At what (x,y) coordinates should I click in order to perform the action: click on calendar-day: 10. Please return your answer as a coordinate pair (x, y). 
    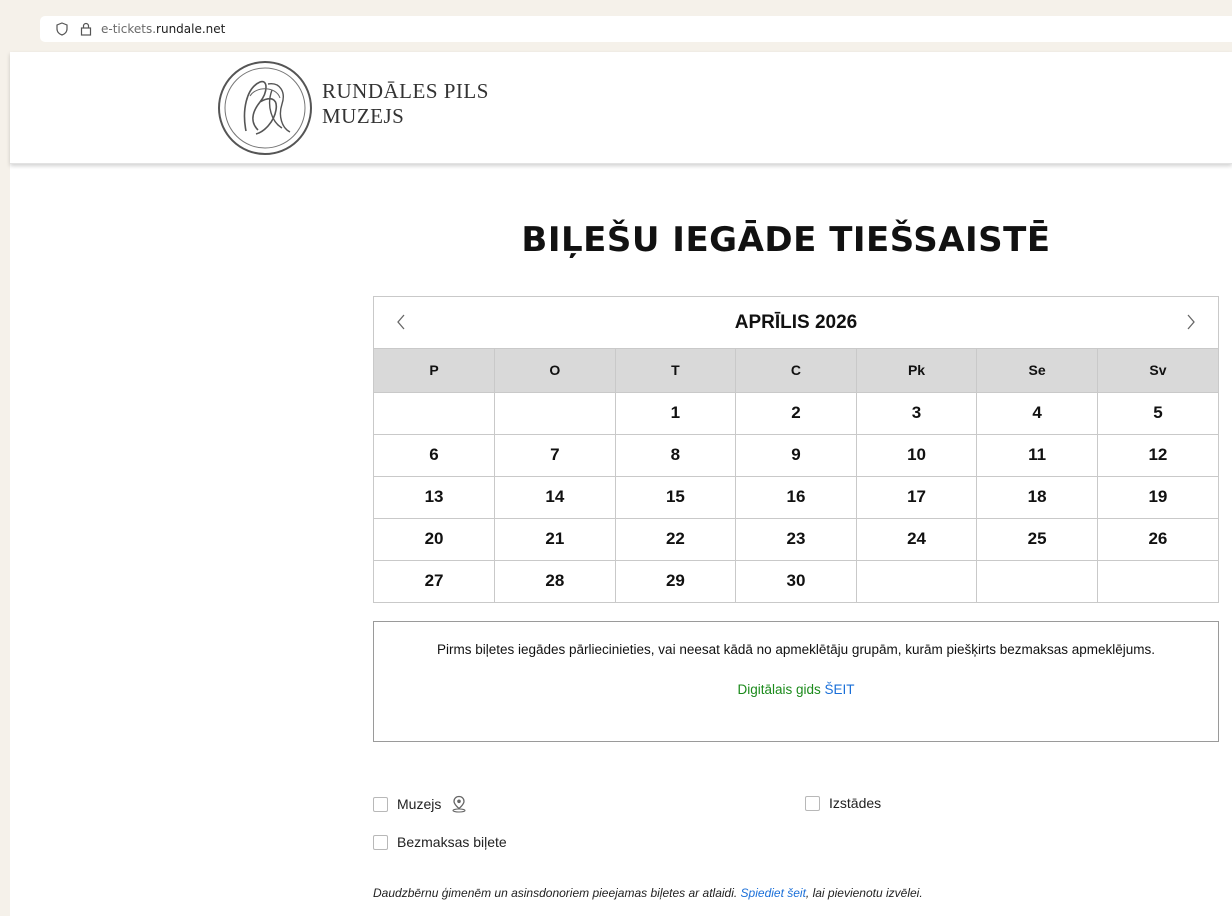
    Looking at the image, I should click on (917, 455).